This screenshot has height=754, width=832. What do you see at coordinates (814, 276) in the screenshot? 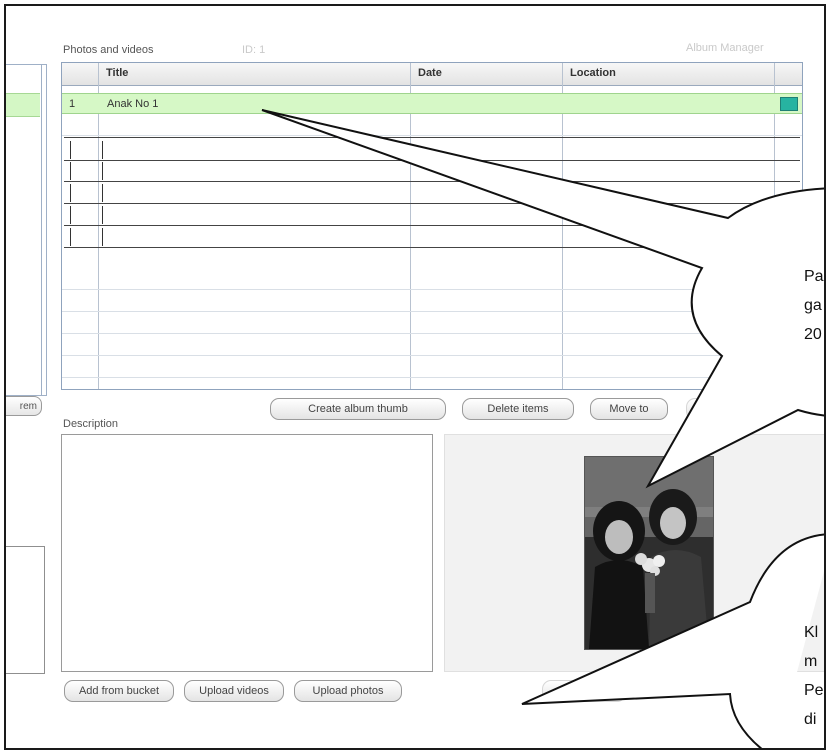
I see `callout-top-line: Pa` at bounding box center [814, 276].